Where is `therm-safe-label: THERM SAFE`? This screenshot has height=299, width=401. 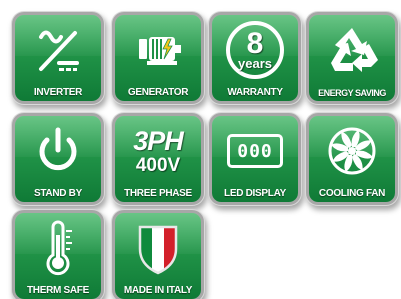
therm-safe-label: THERM SAFE is located at coordinates (57, 290).